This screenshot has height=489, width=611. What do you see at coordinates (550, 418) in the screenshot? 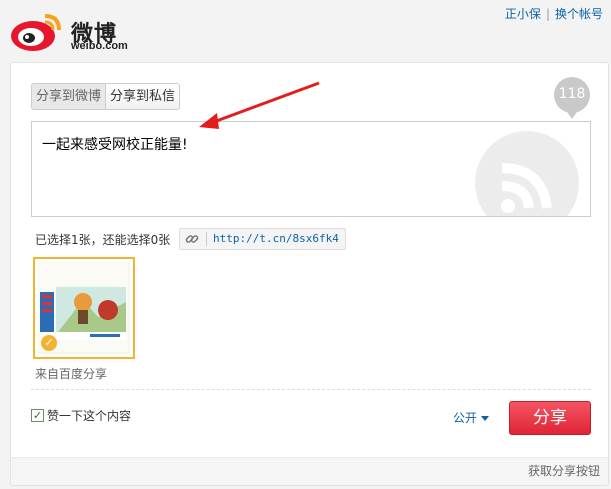
I see `share-button: 分享` at bounding box center [550, 418].